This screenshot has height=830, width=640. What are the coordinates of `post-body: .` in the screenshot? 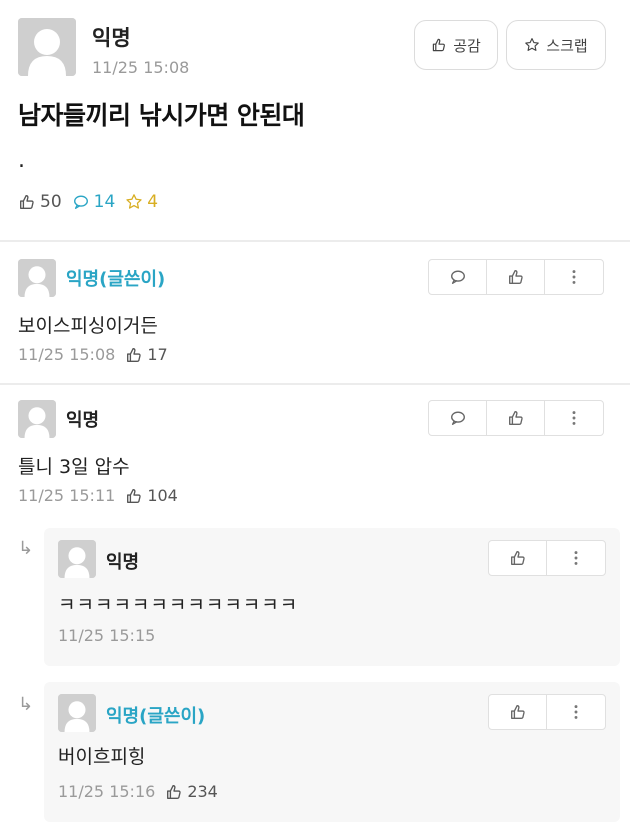 It's located at (21, 160).